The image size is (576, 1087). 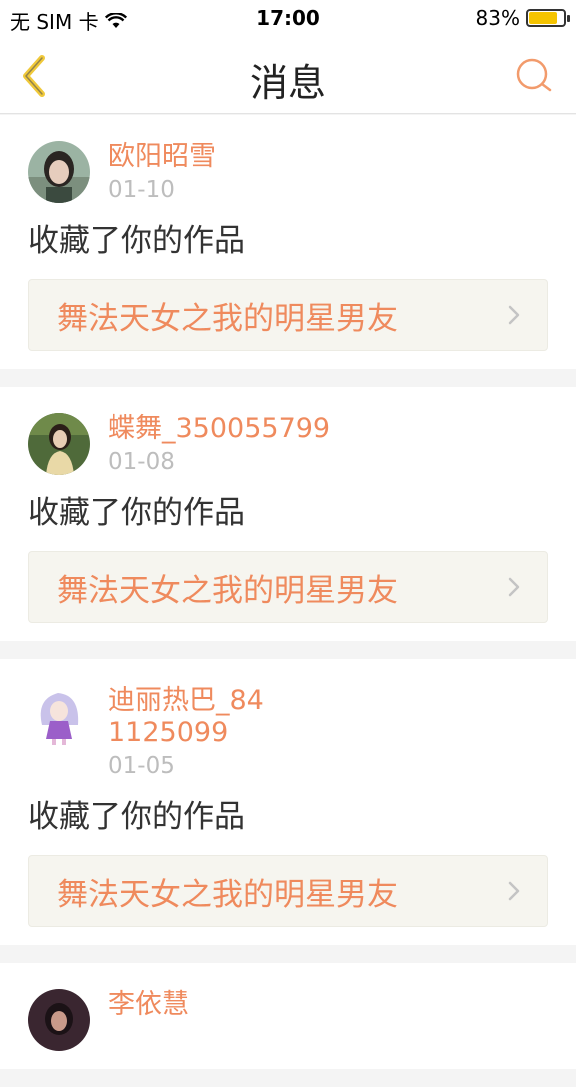 I want to click on search-icon, so click(x=534, y=75).